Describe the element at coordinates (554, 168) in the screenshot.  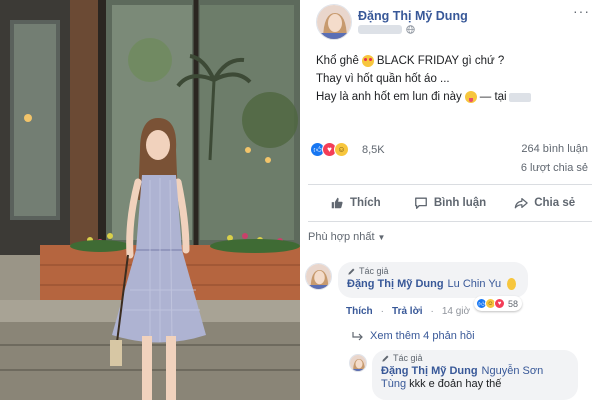
I see `share-count: 6 lượt chia sẻ` at that location.